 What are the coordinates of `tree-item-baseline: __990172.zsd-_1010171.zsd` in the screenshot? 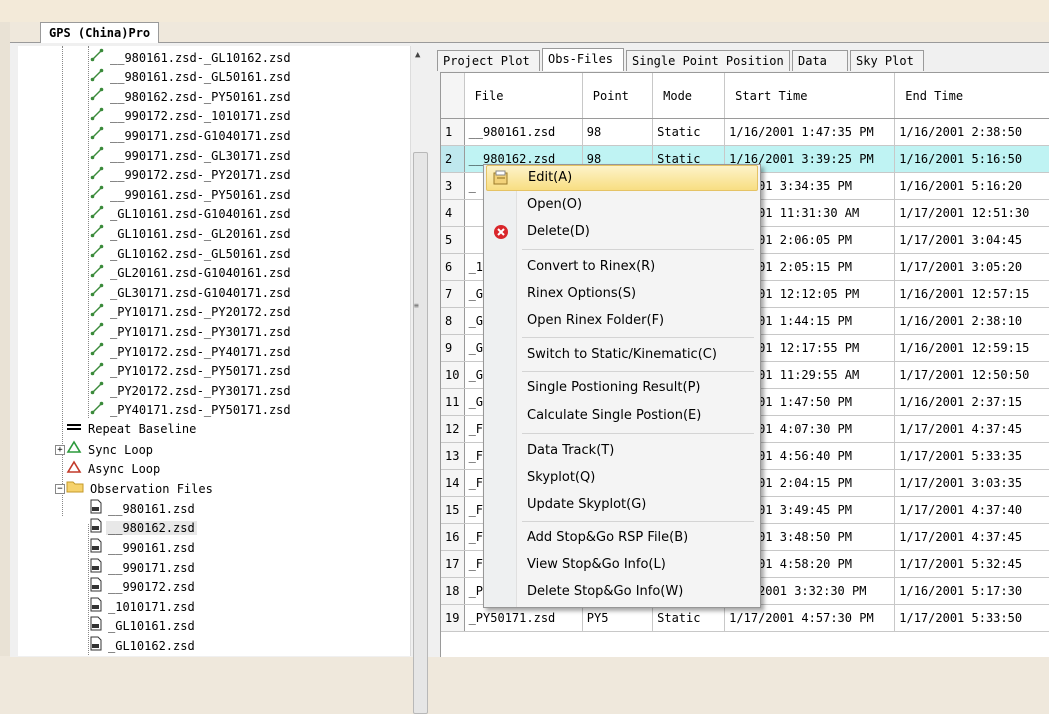 It's located at (191, 116).